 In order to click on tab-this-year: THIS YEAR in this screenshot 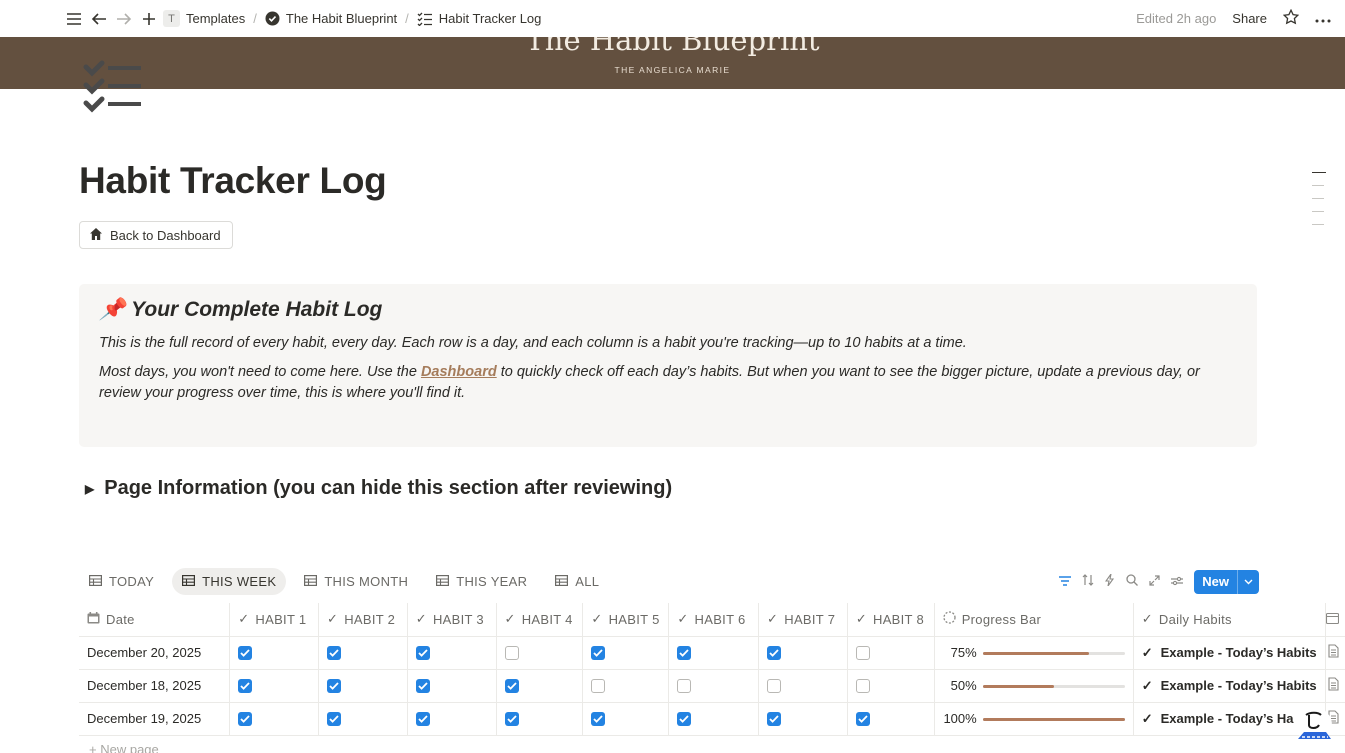, I will do `click(481, 581)`.